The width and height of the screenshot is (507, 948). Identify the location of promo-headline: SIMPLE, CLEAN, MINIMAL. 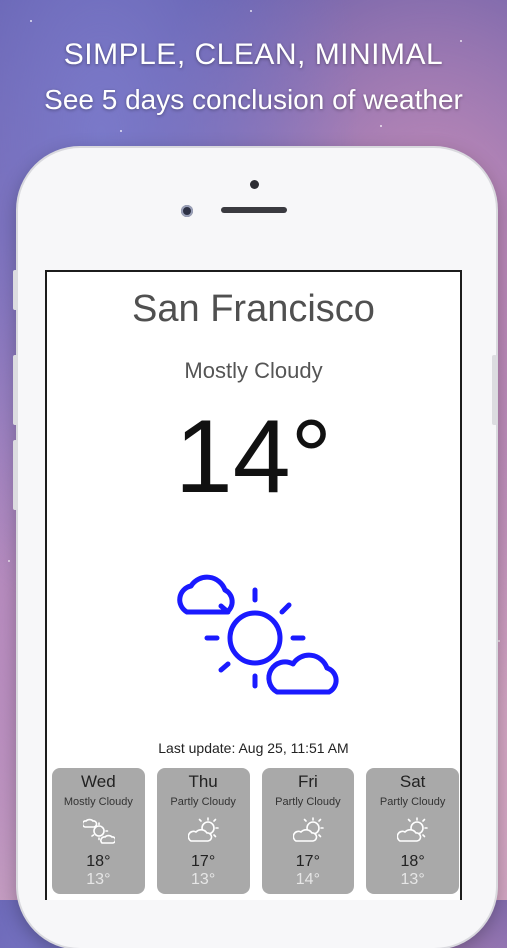
(253, 54).